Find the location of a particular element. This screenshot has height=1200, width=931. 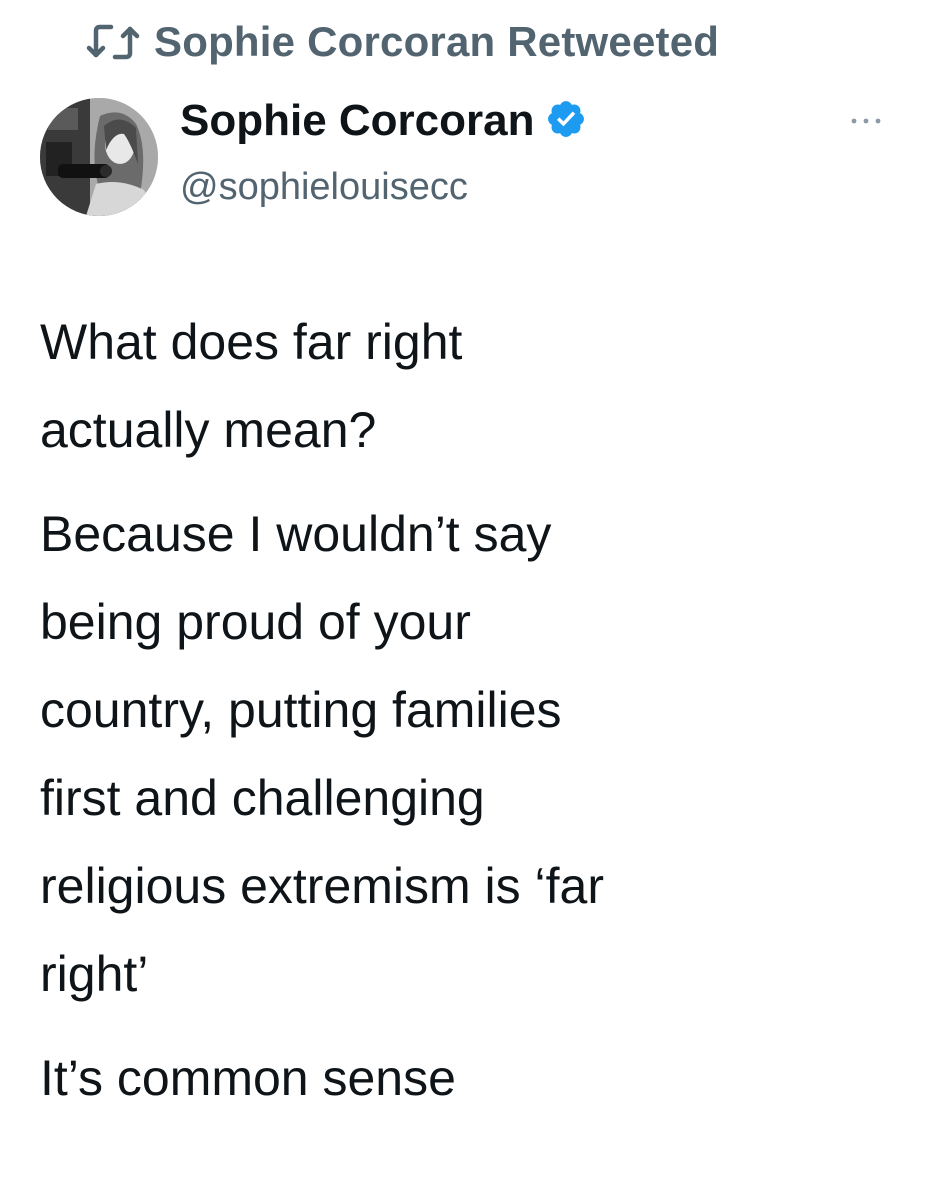

tweet-line: actually mean? is located at coordinates (208, 430).